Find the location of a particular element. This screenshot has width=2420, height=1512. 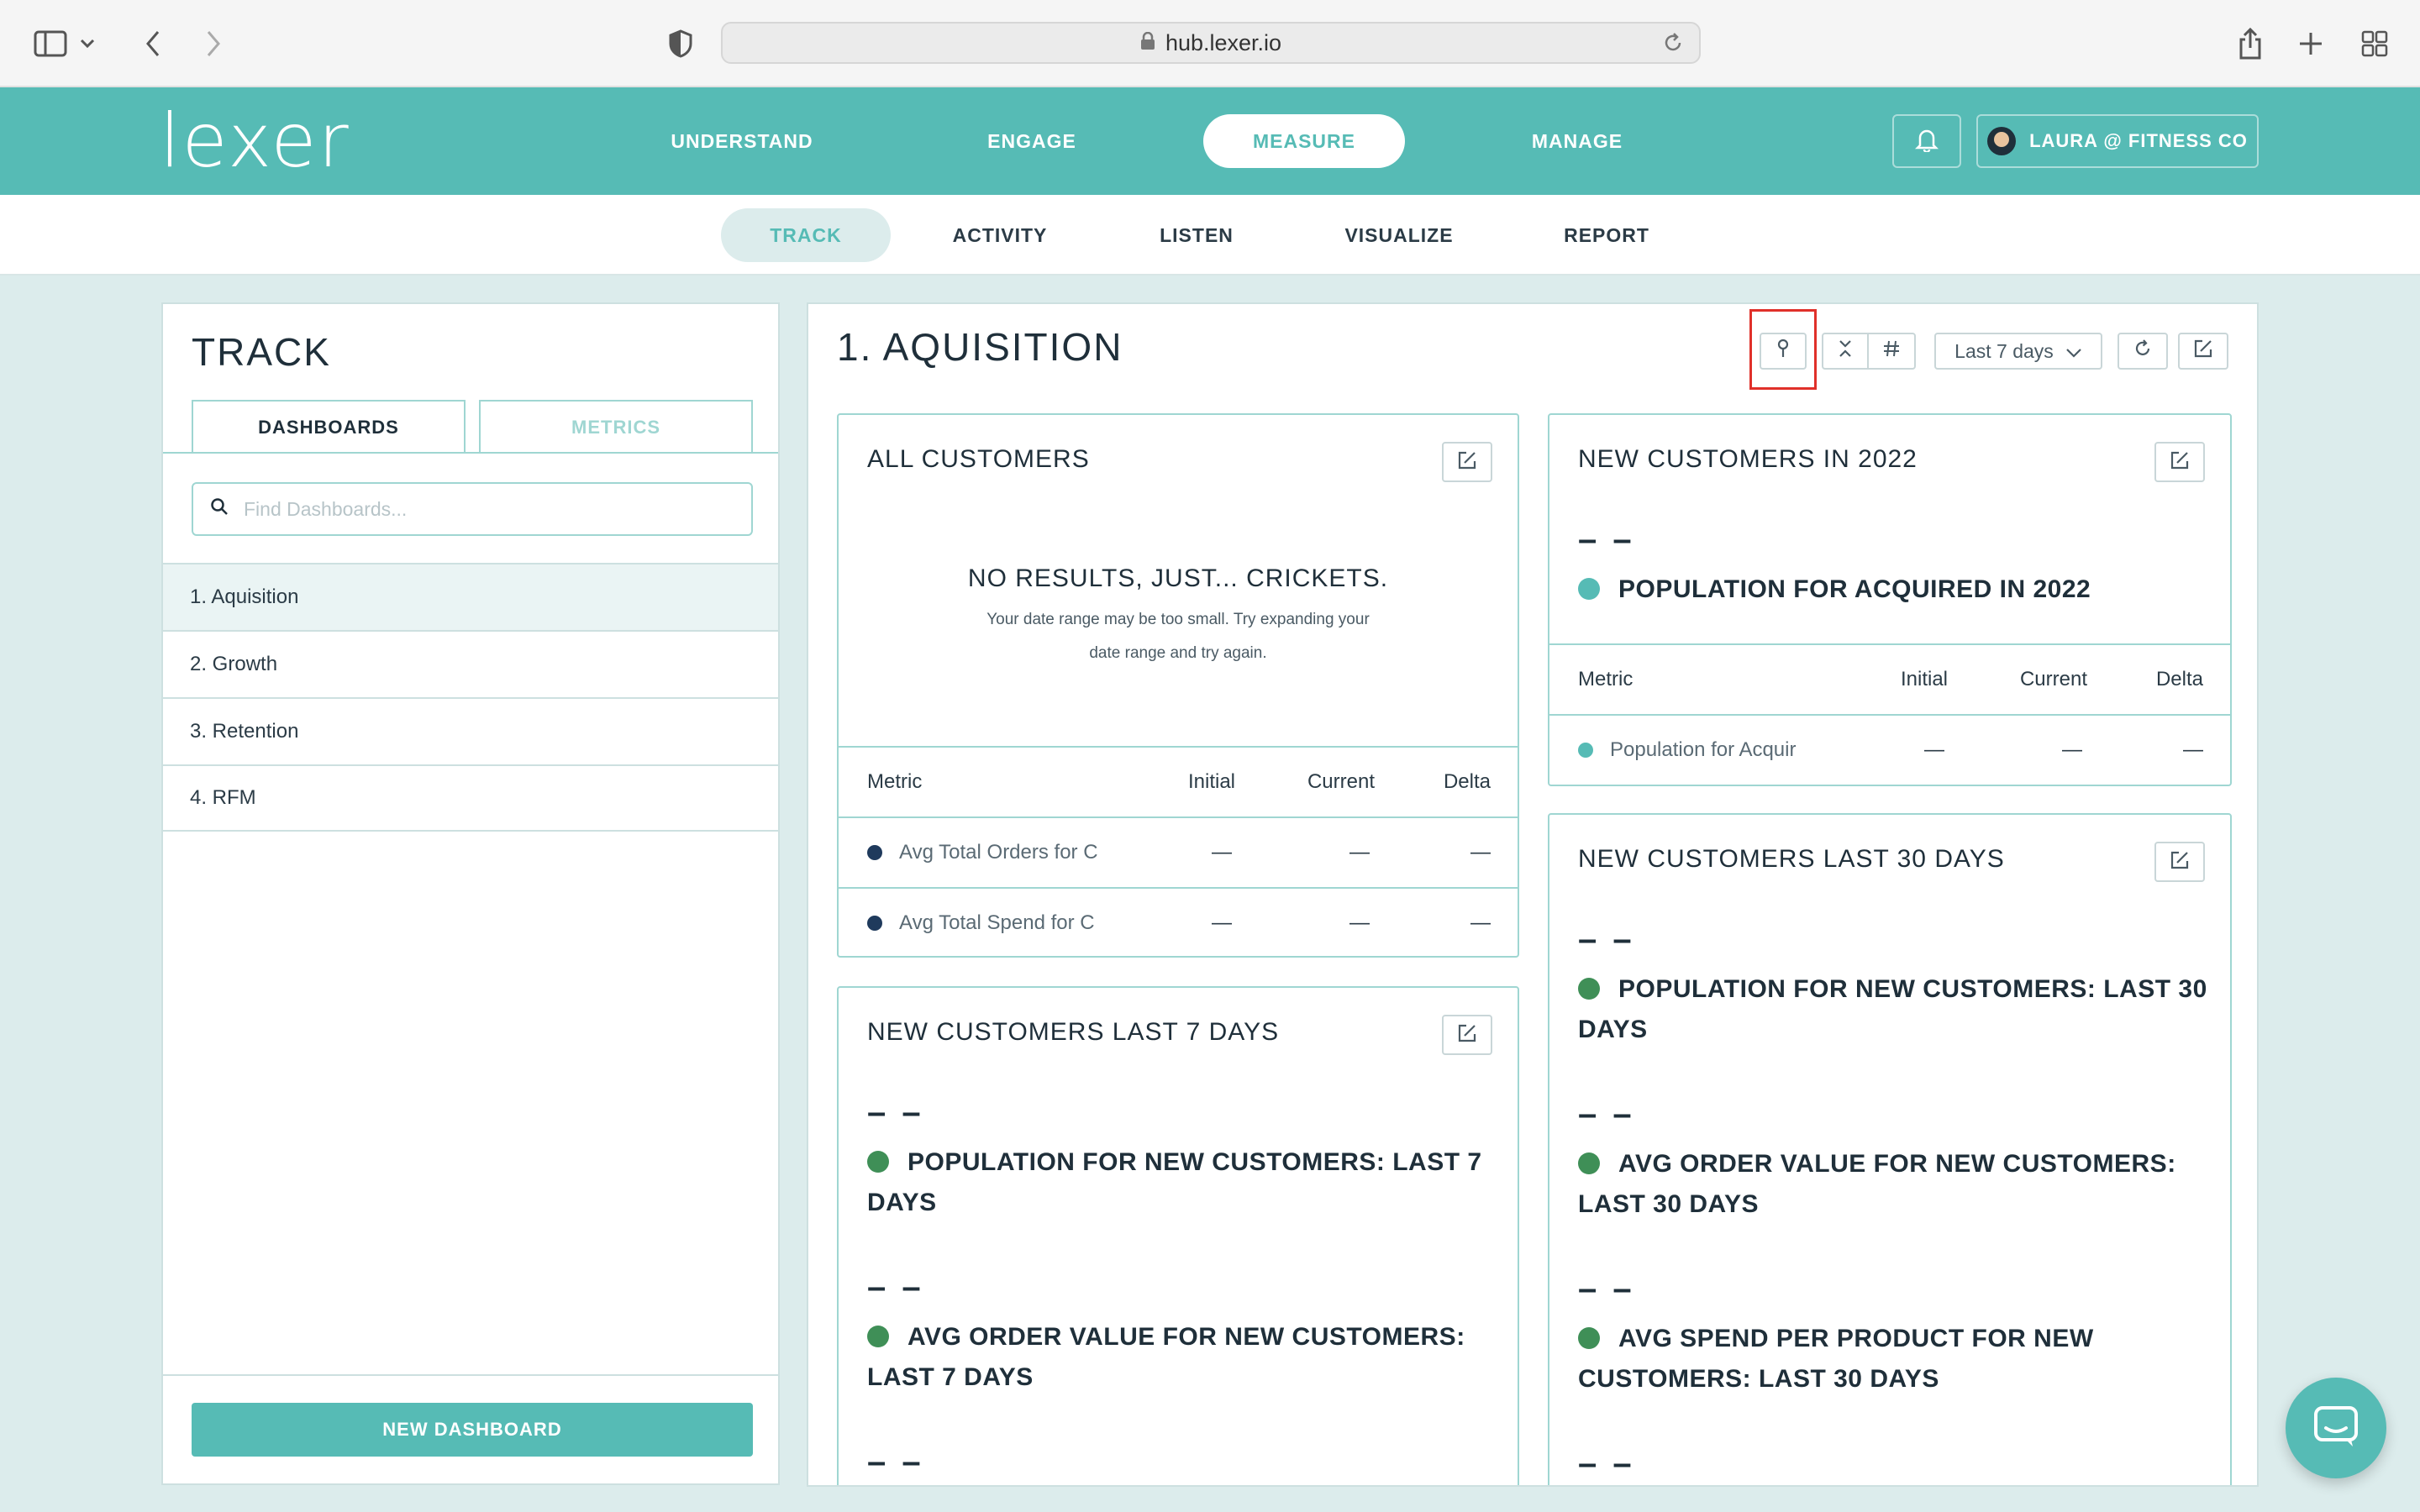

nav-measure: MEASURE is located at coordinates (1304, 141).